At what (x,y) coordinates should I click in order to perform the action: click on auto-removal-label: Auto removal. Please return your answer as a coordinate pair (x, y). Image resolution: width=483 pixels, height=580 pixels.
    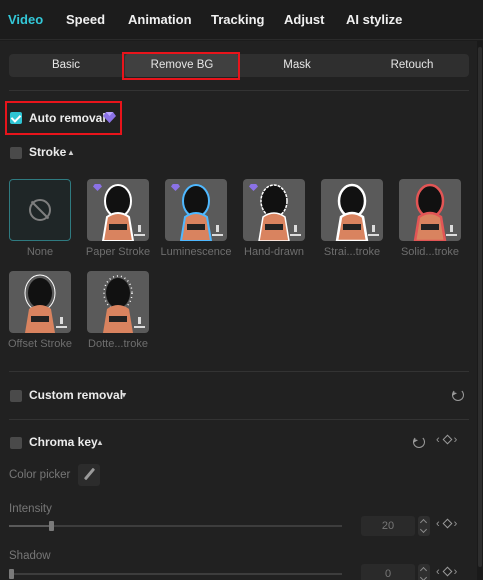
    Looking at the image, I should click on (67, 118).